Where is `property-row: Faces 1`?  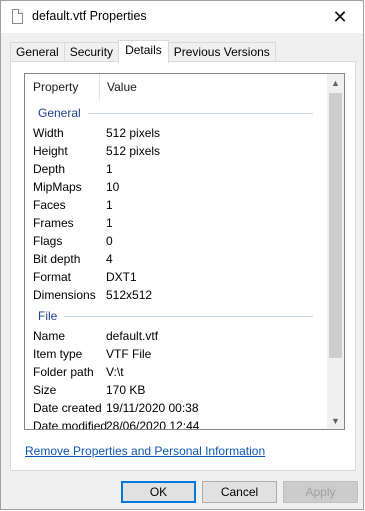 property-row: Faces 1 is located at coordinates (175, 205).